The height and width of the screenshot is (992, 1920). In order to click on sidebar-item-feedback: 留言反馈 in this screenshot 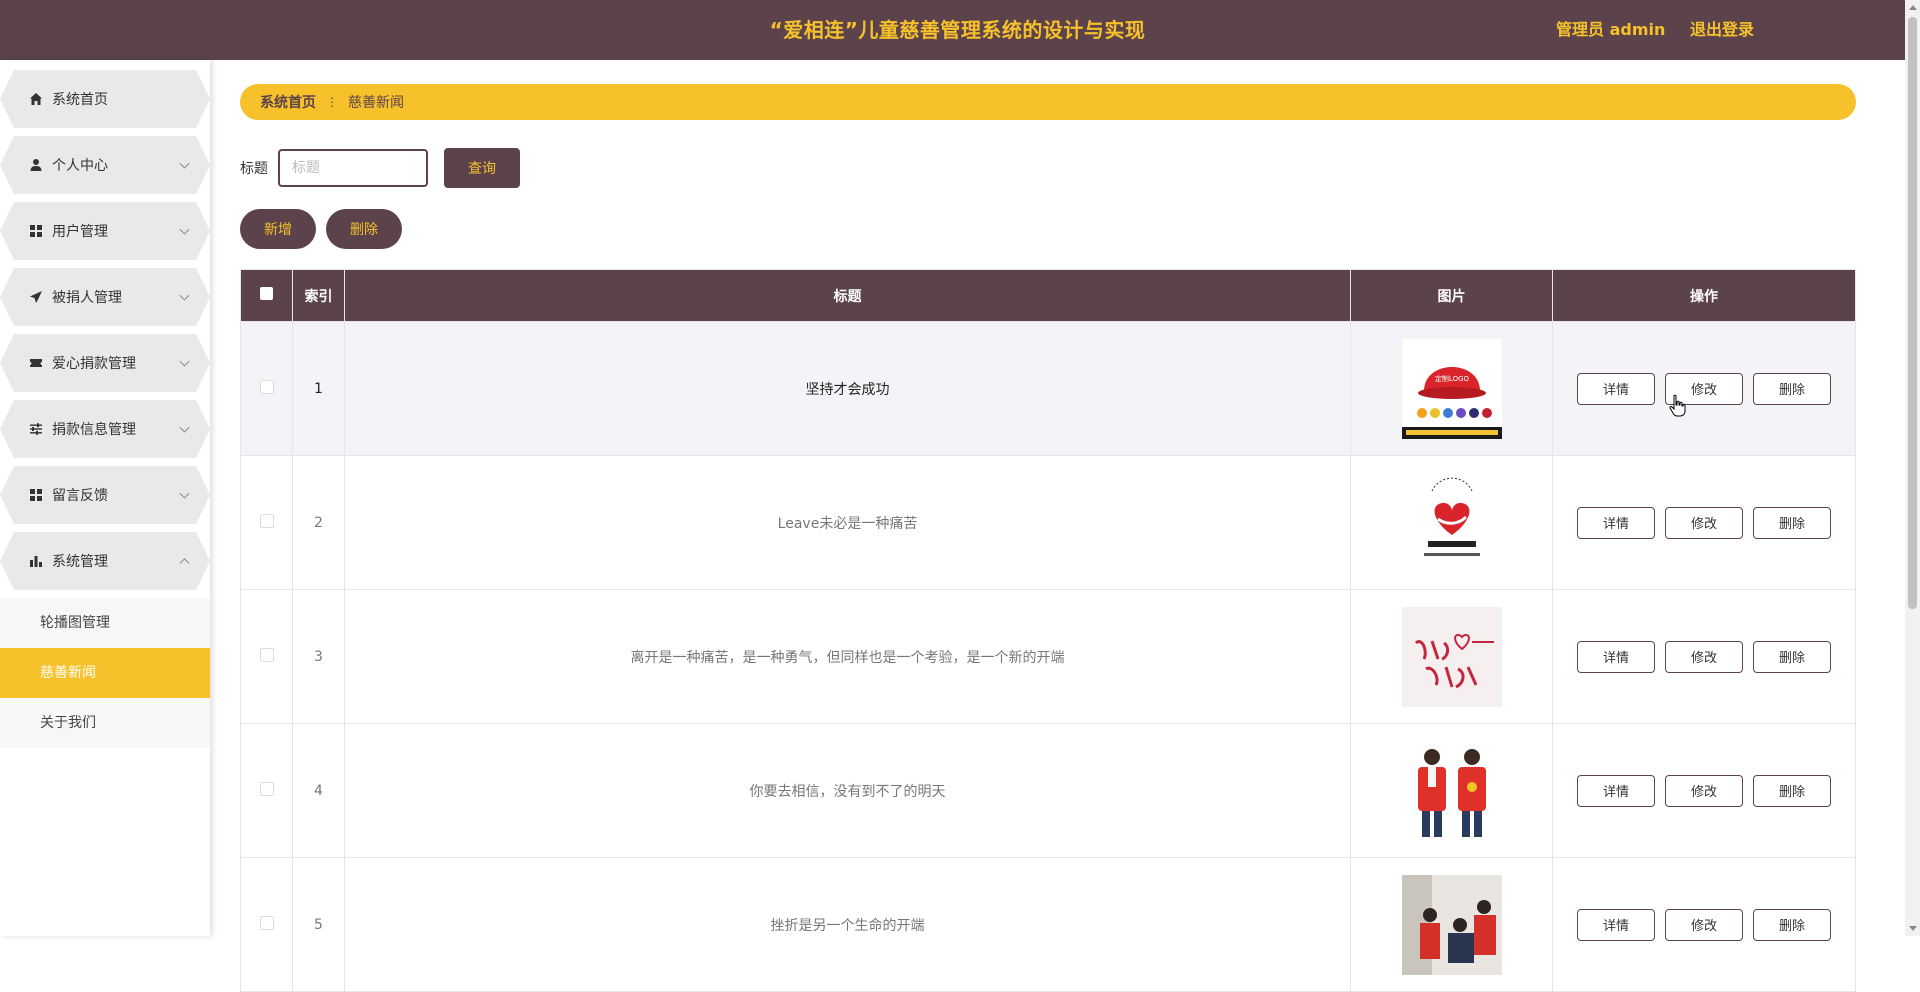, I will do `click(105, 495)`.